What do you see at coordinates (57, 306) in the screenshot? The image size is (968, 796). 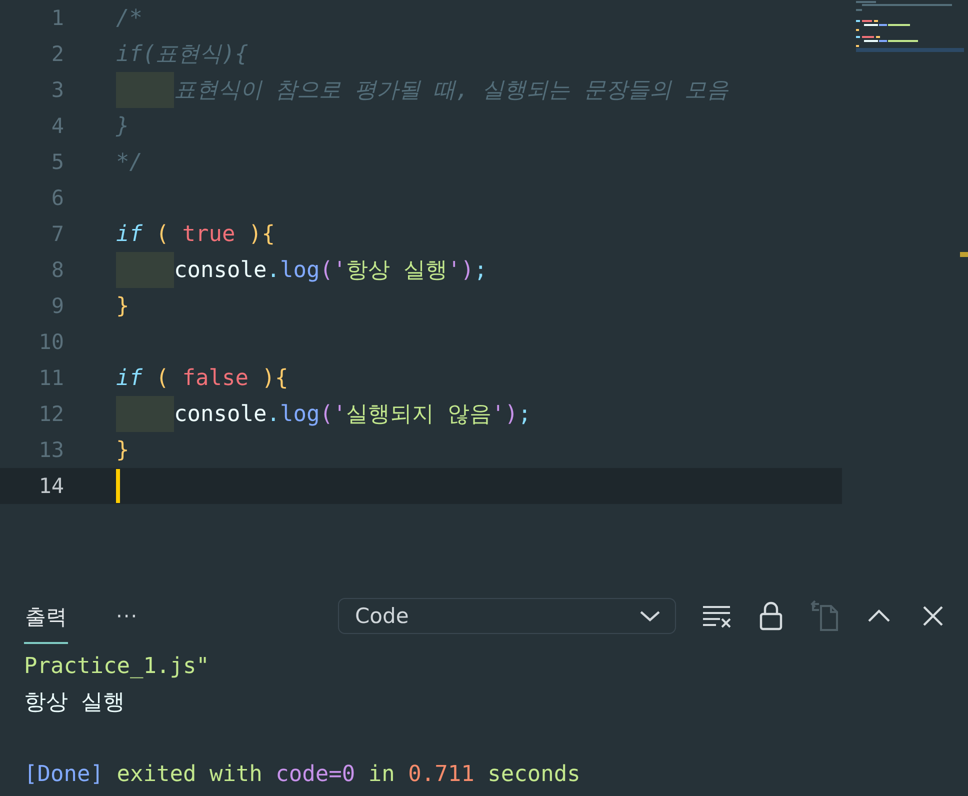 I see `line-number: 9` at bounding box center [57, 306].